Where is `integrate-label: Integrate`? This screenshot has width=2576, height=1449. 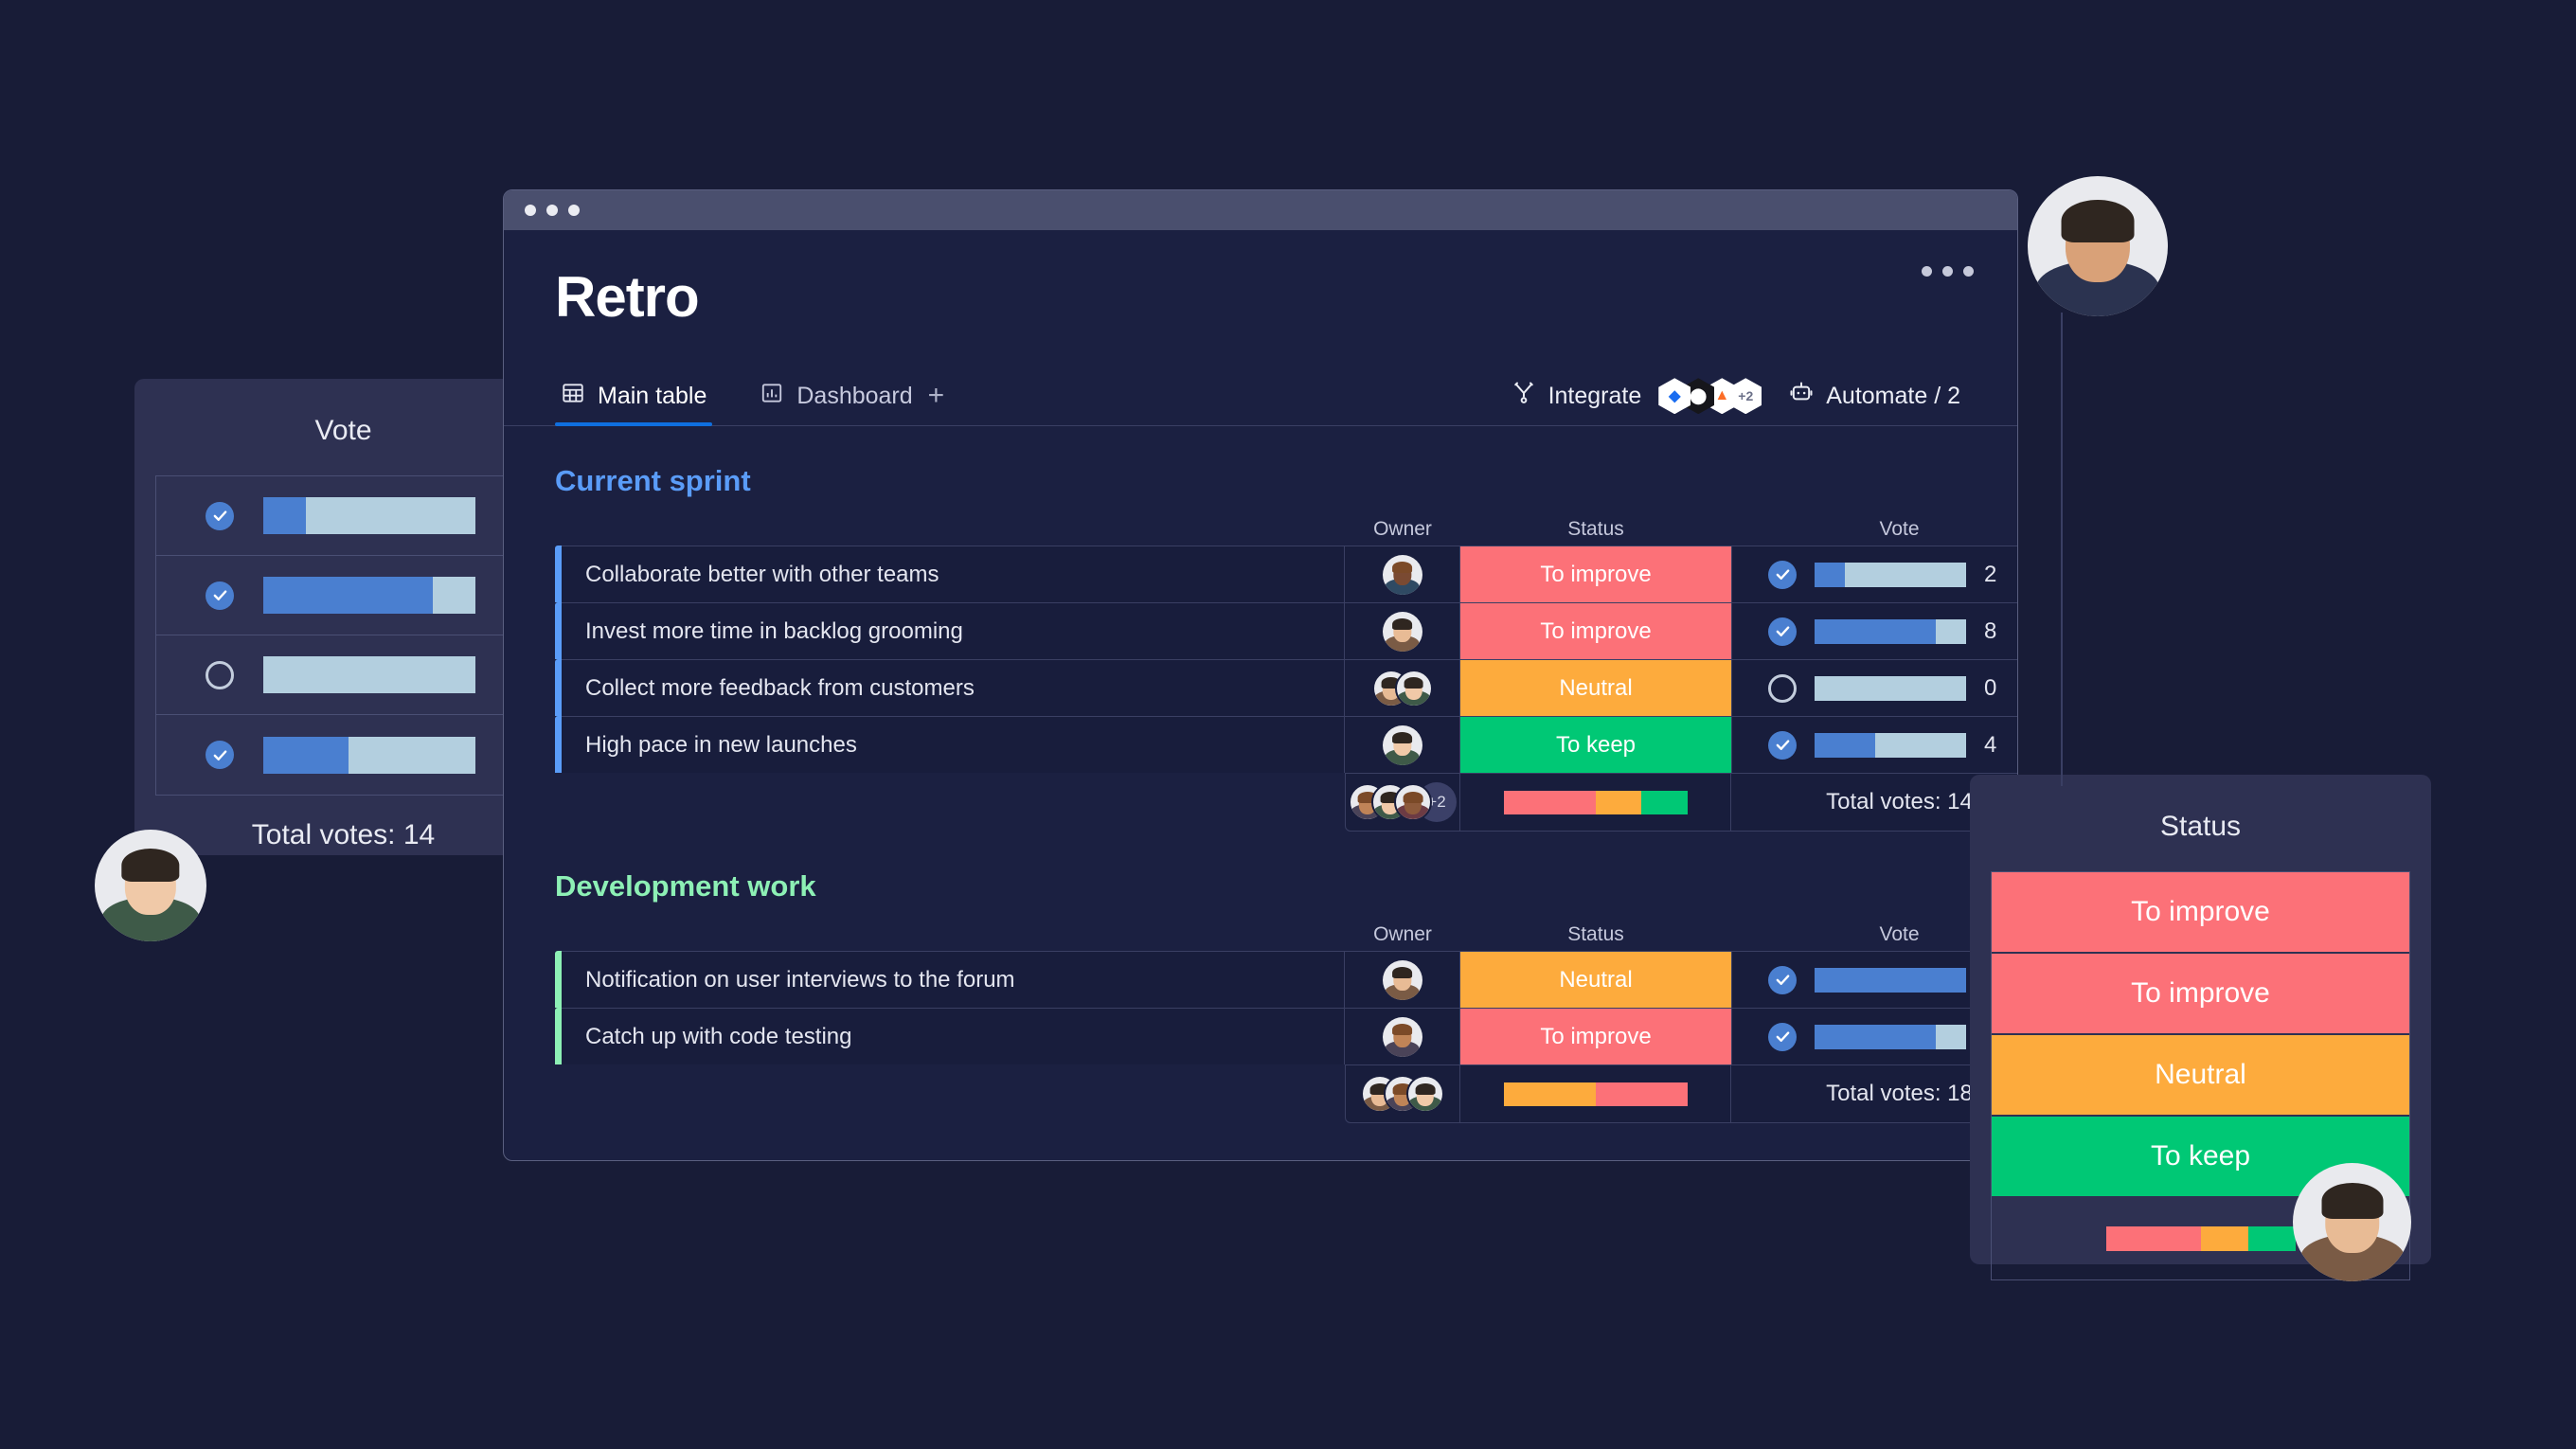 integrate-label: Integrate is located at coordinates (1594, 395).